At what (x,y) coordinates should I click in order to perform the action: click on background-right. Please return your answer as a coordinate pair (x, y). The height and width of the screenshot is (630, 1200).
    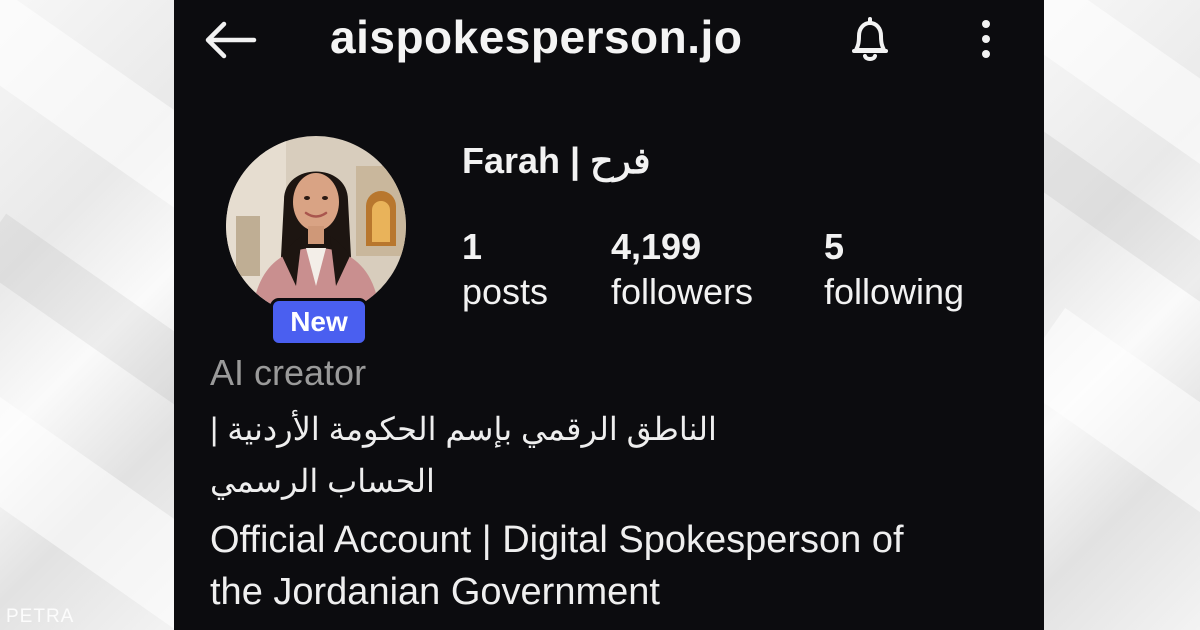
    Looking at the image, I should click on (1122, 315).